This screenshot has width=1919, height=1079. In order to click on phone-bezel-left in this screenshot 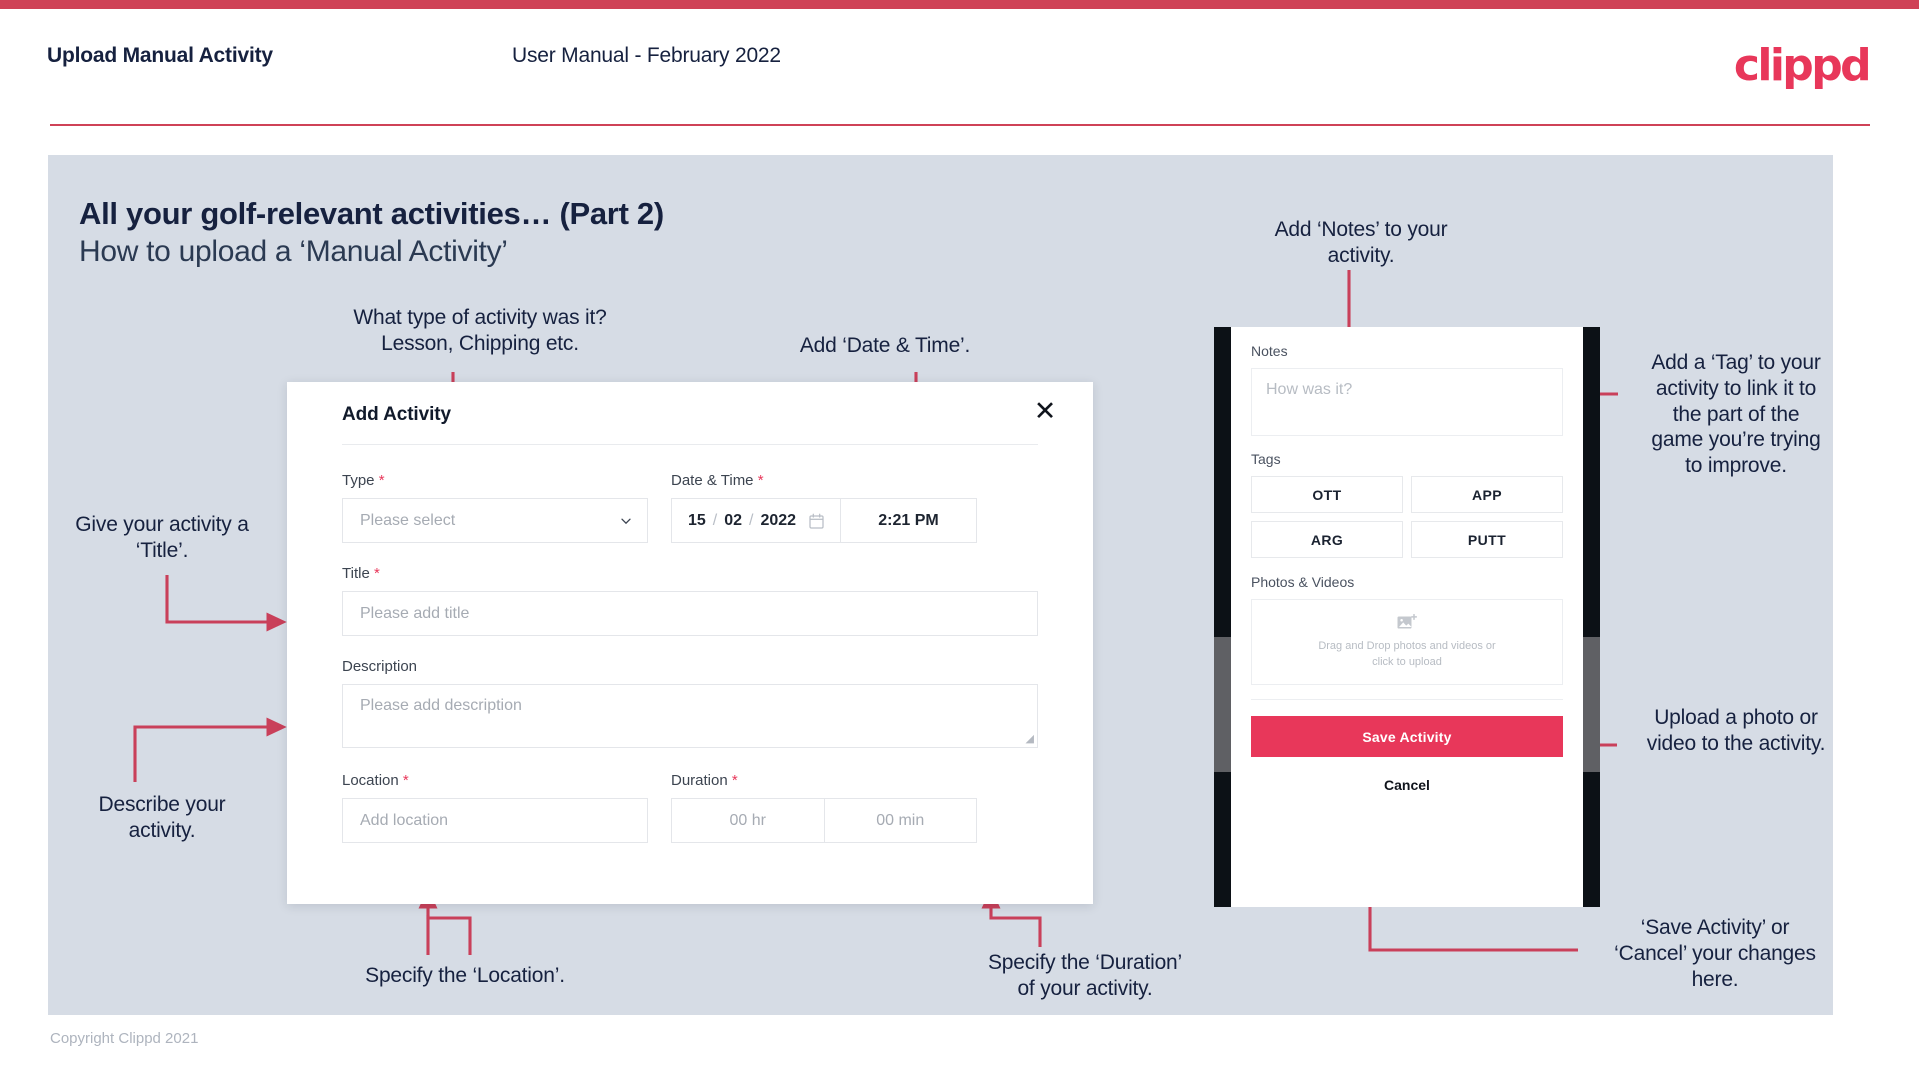, I will do `click(1222, 617)`.